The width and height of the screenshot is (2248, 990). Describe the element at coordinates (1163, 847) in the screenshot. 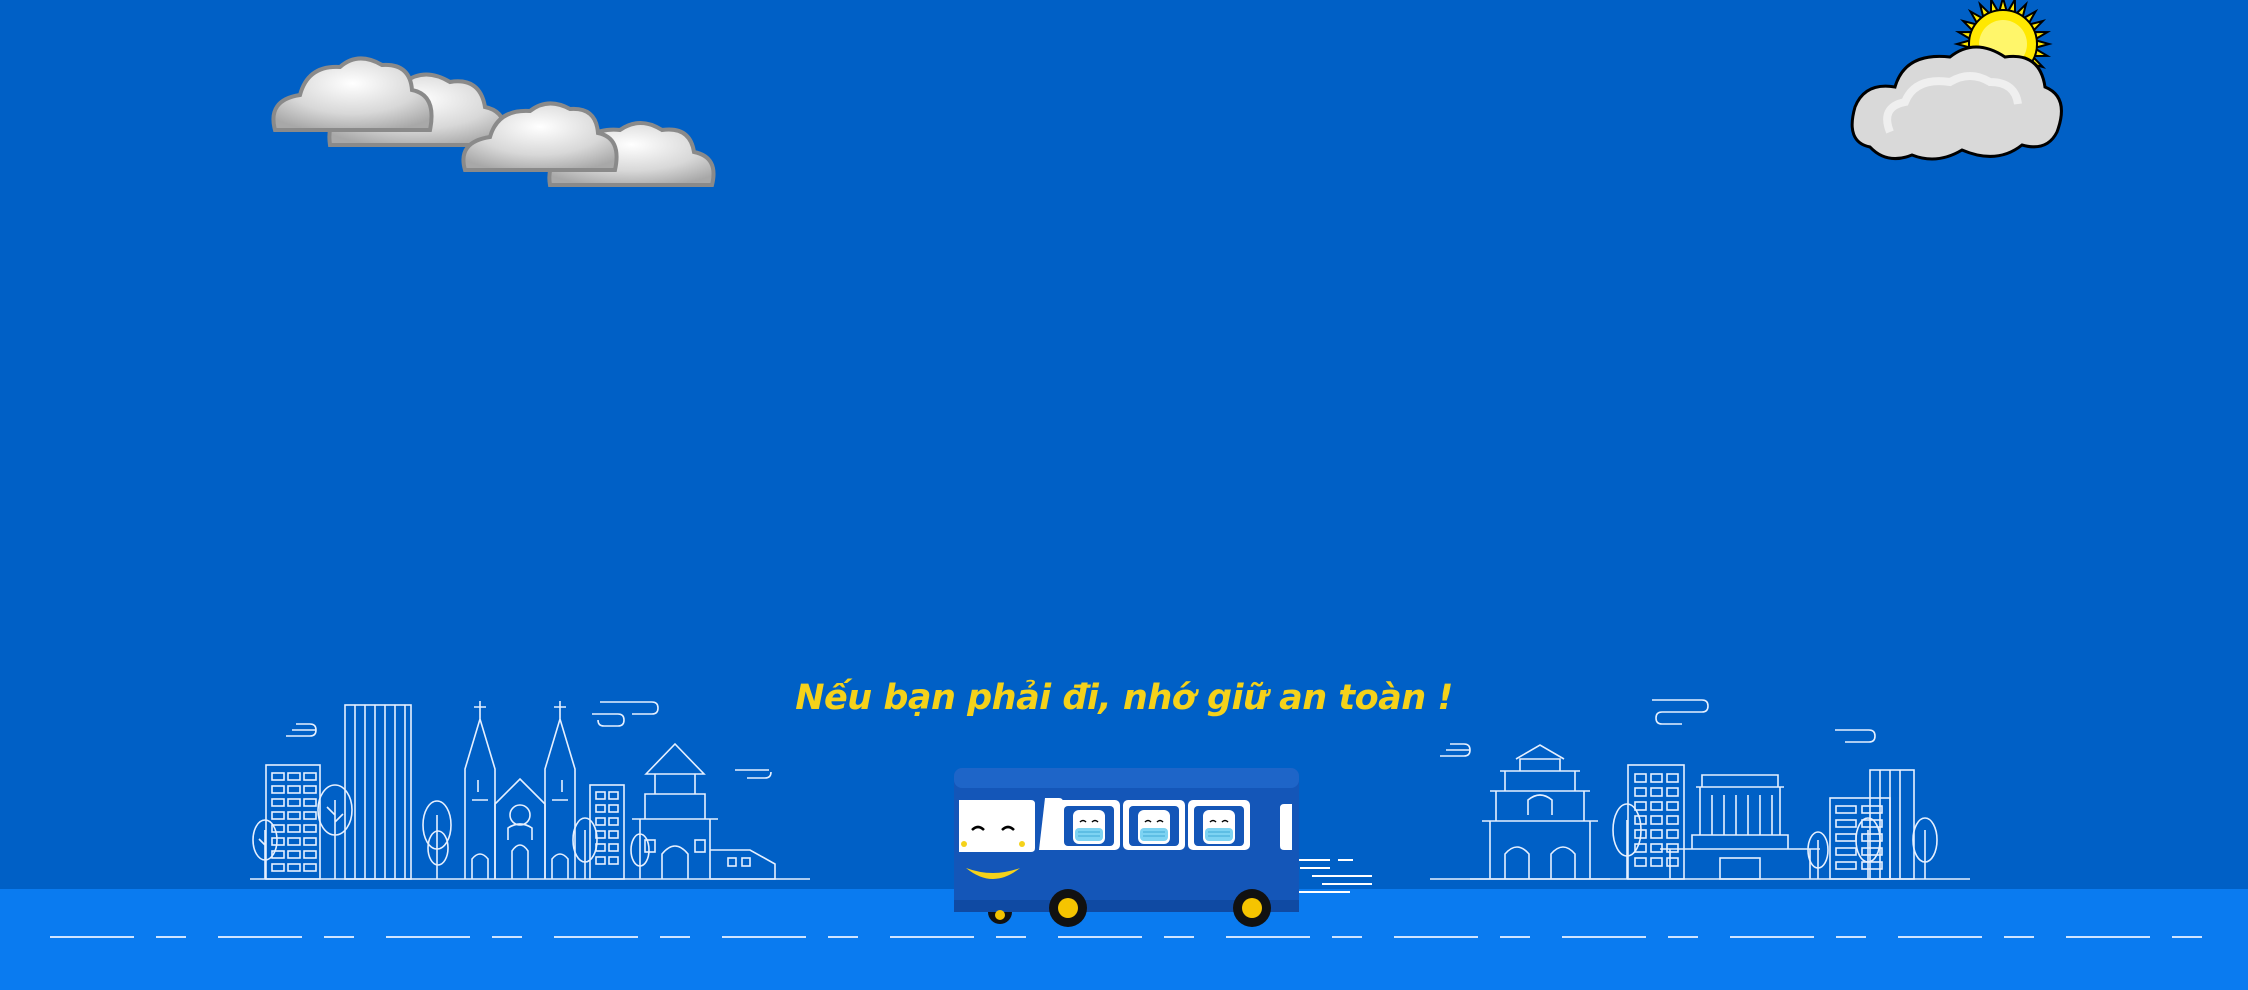

I see `bus-icon` at that location.